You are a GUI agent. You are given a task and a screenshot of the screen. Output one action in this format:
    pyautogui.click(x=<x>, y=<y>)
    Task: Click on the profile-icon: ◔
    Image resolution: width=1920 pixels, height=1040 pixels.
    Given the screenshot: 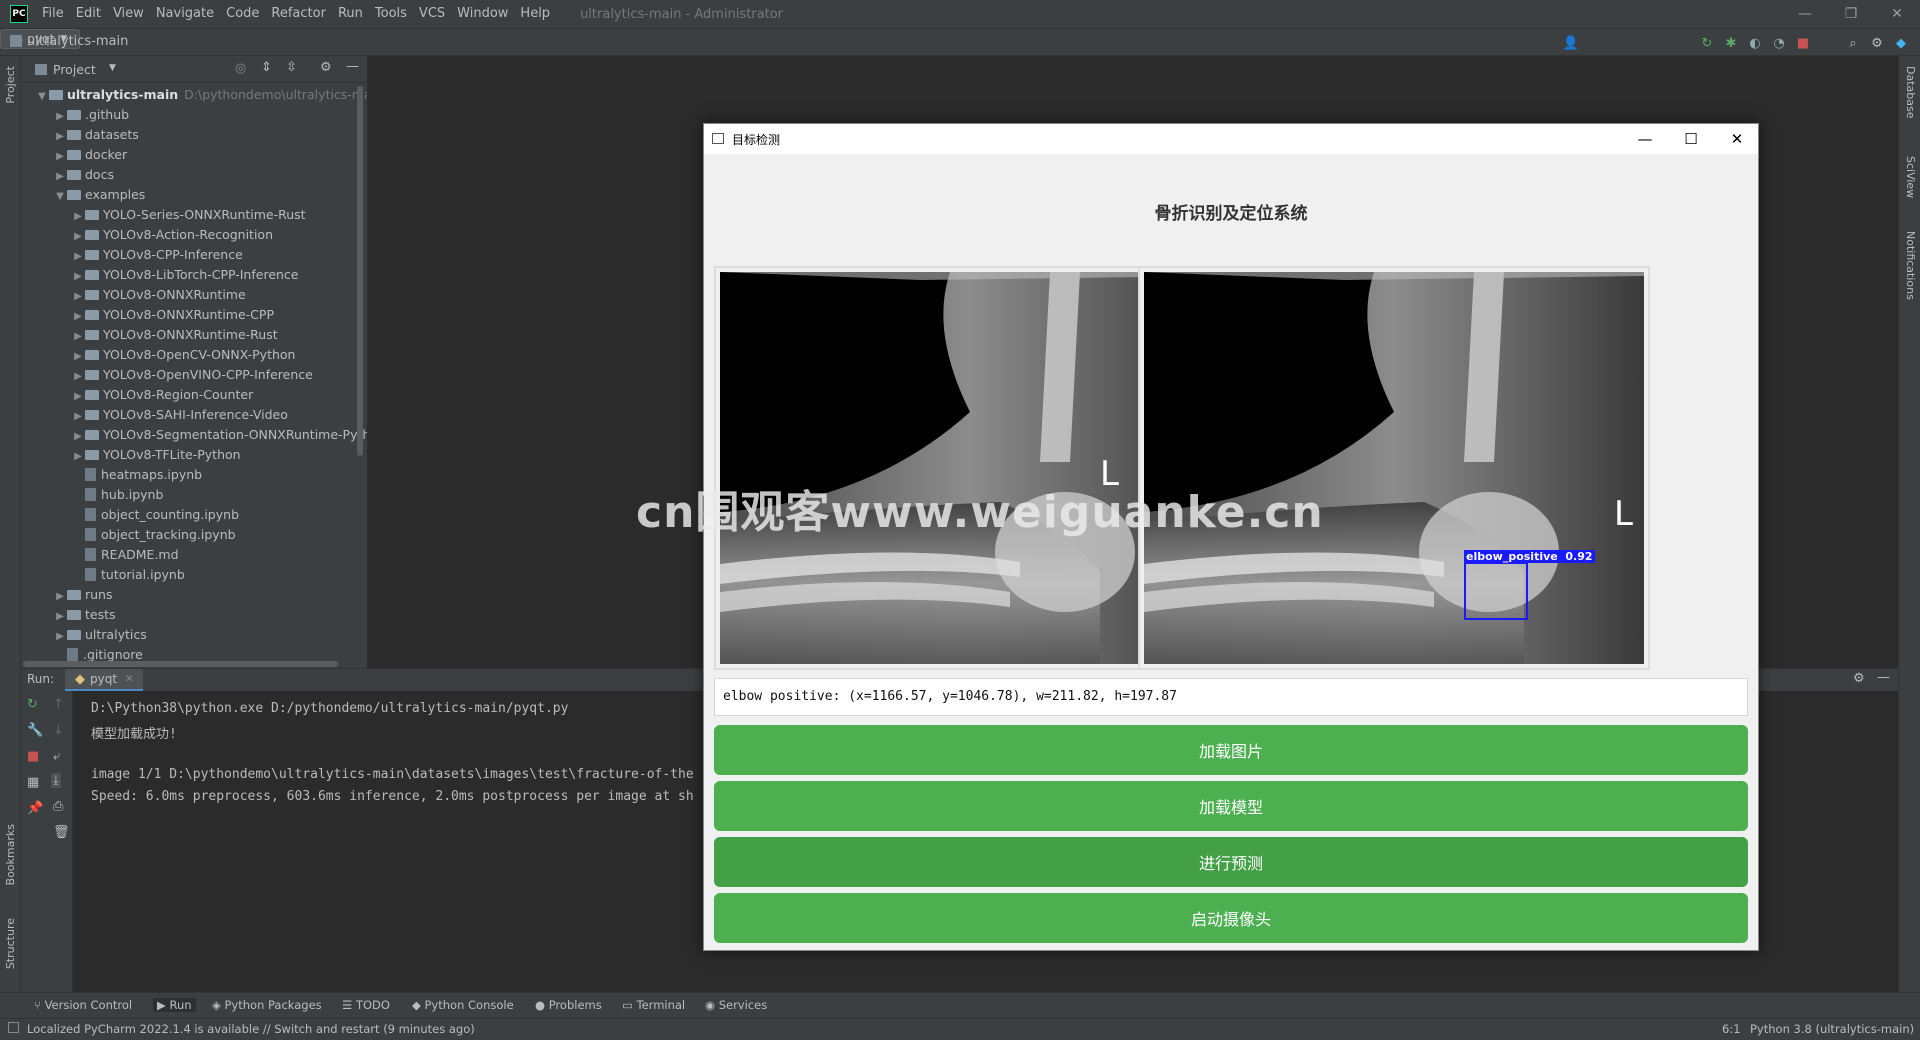 What is the action you would take?
    pyautogui.click(x=1779, y=43)
    